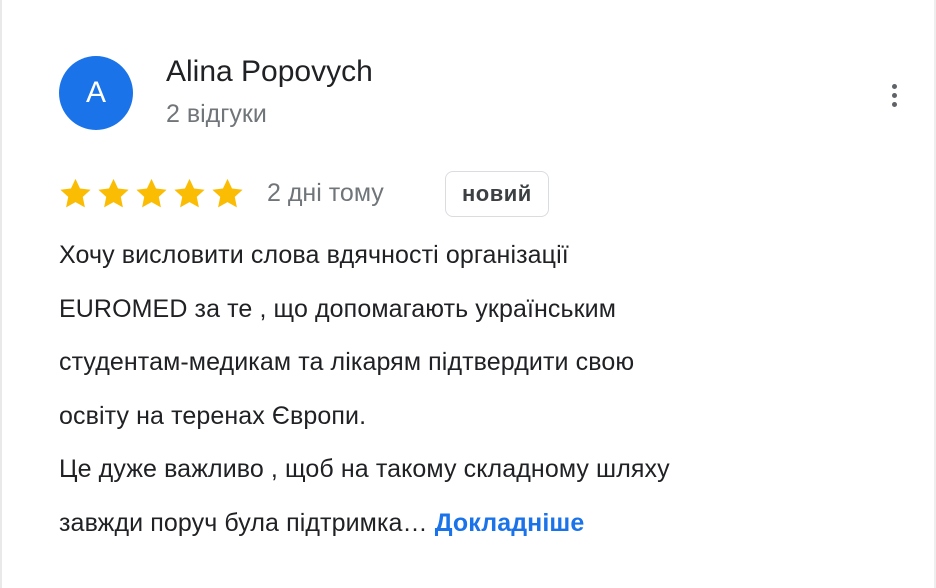 This screenshot has width=936, height=588. I want to click on more-options-button, so click(894, 95).